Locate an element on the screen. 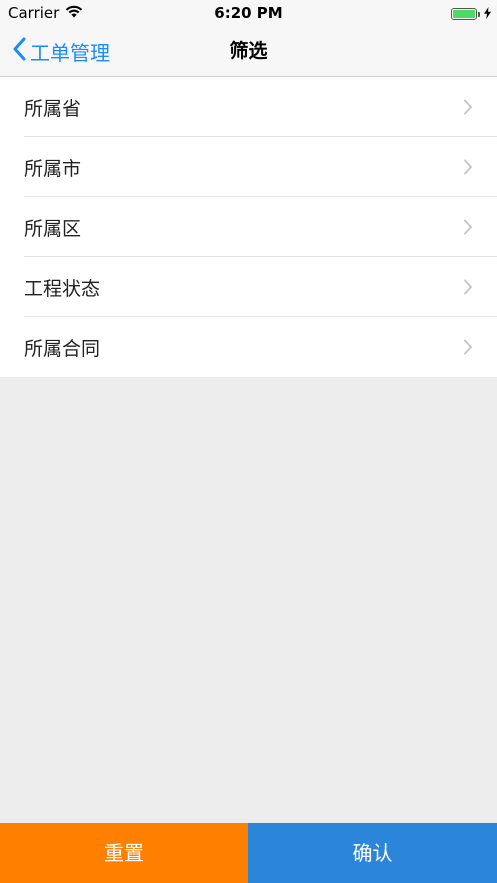  confirm-button: 确认 is located at coordinates (372, 853).